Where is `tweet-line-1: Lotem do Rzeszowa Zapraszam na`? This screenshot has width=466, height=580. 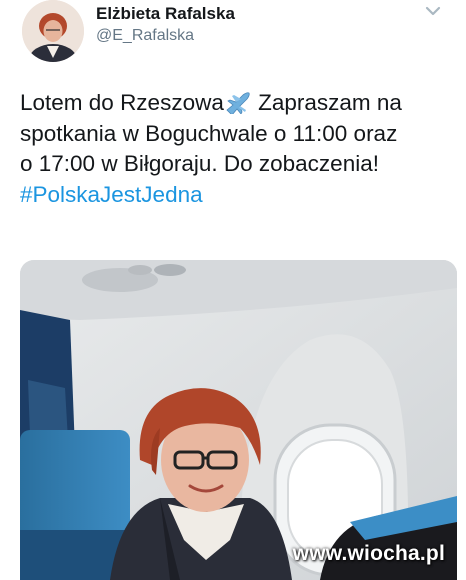 tweet-line-1: Lotem do Rzeszowa Zapraszam na is located at coordinates (239, 103).